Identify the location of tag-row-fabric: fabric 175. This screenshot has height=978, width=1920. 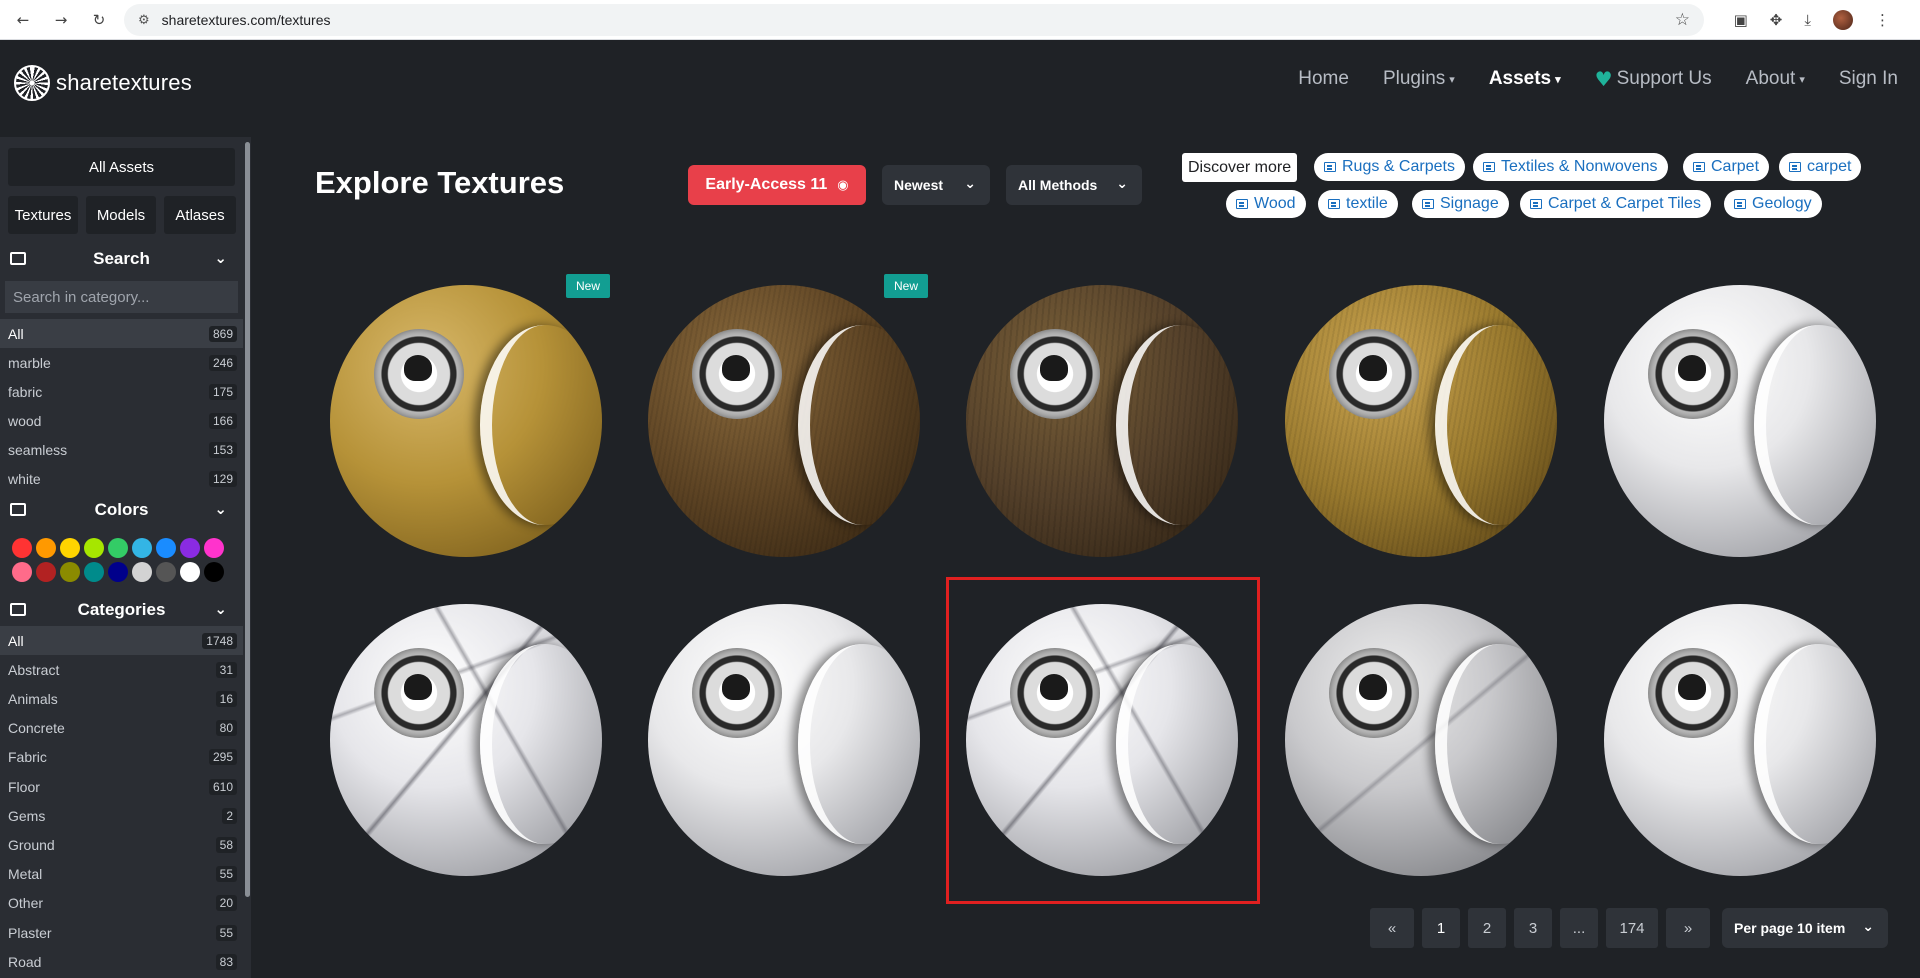
(121, 391).